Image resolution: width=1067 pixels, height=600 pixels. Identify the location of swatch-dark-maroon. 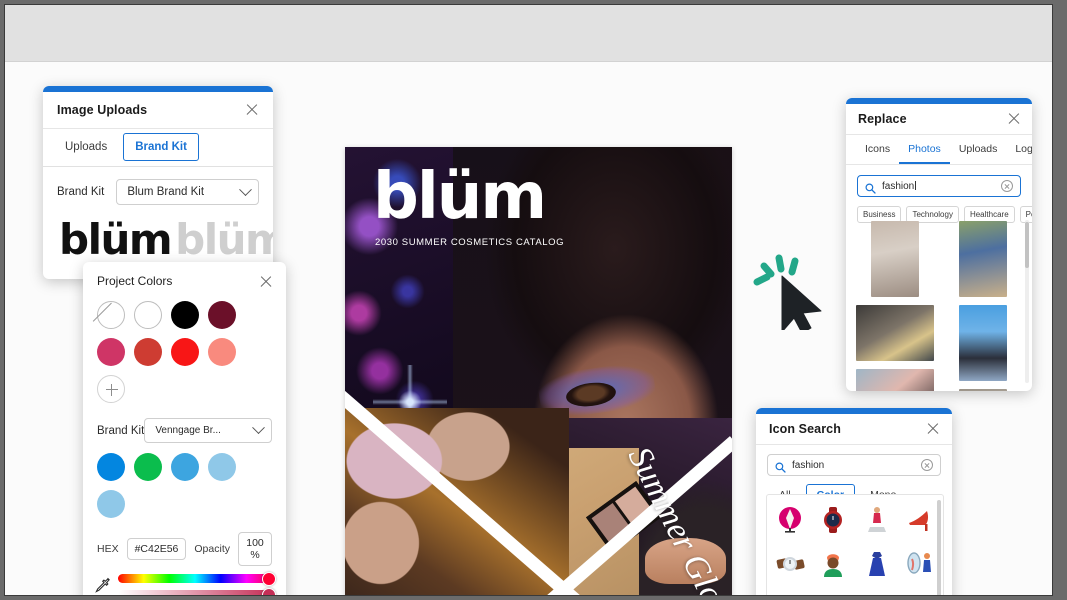
(222, 315).